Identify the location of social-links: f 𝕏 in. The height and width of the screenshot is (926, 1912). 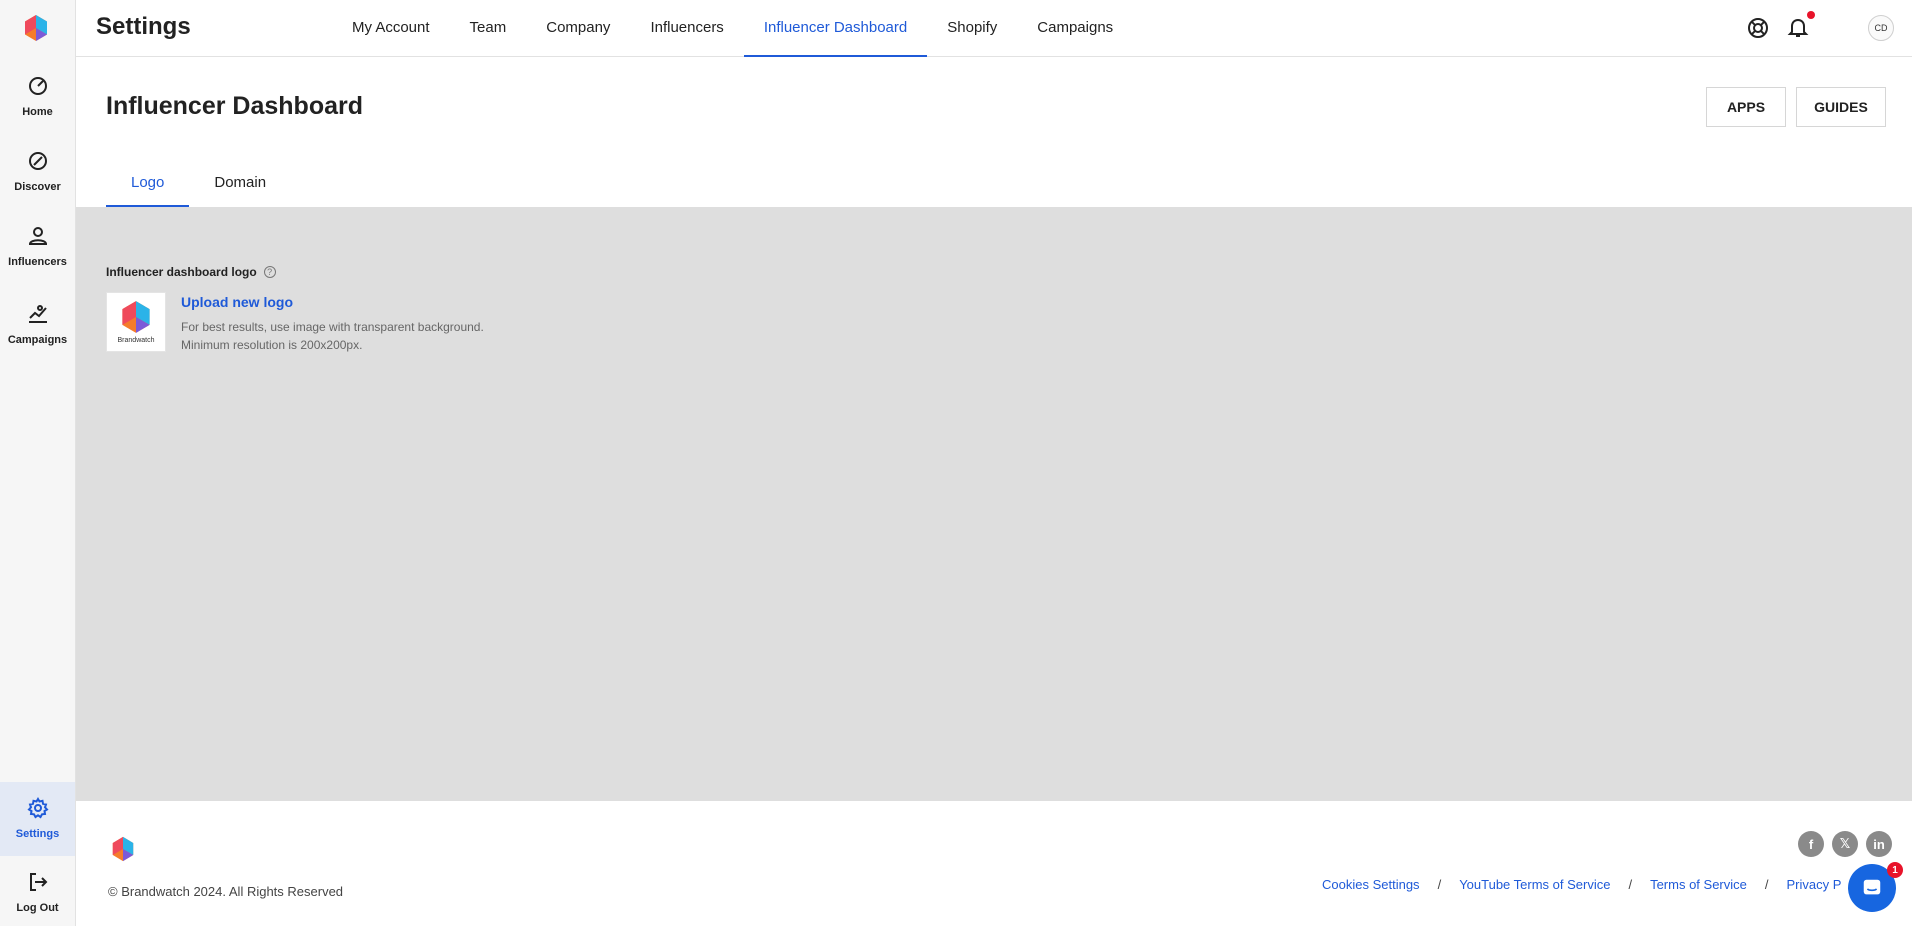
(1845, 844).